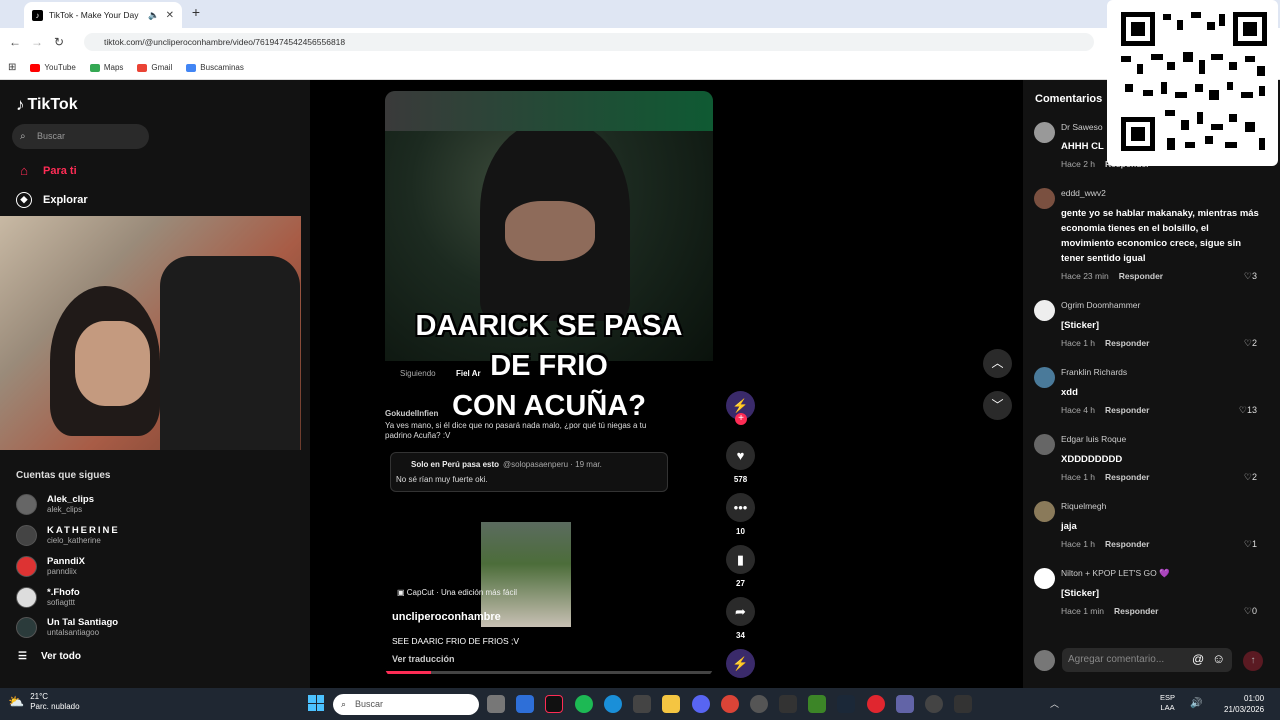 The height and width of the screenshot is (720, 1280). What do you see at coordinates (740, 514) in the screenshot?
I see `comment-button: ••• 10` at bounding box center [740, 514].